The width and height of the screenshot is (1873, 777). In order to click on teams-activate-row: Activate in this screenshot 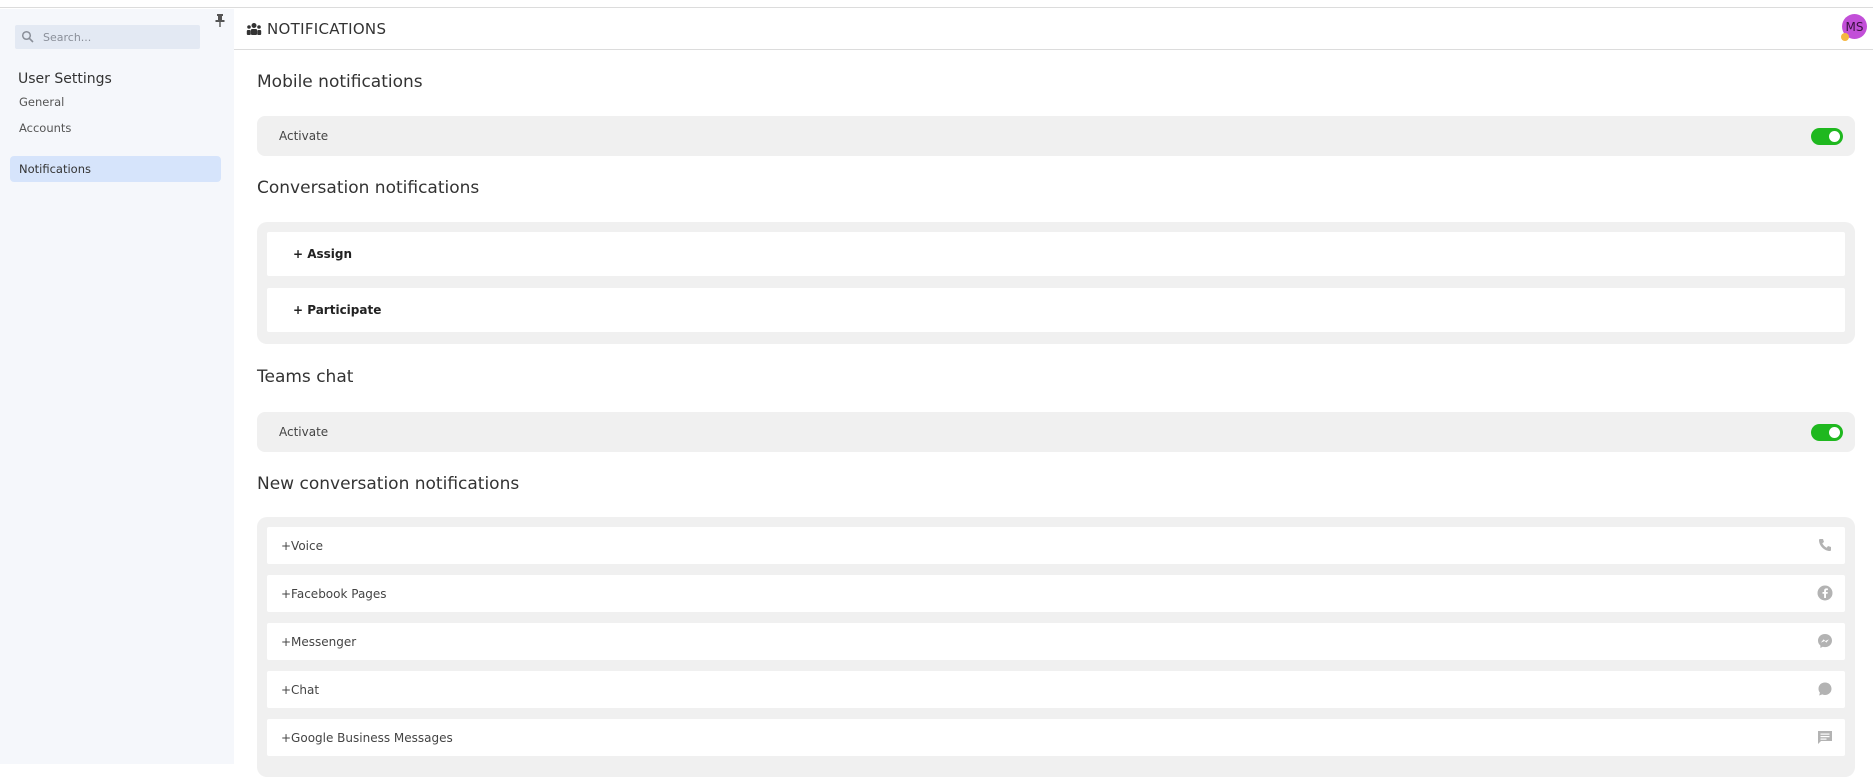, I will do `click(1056, 432)`.